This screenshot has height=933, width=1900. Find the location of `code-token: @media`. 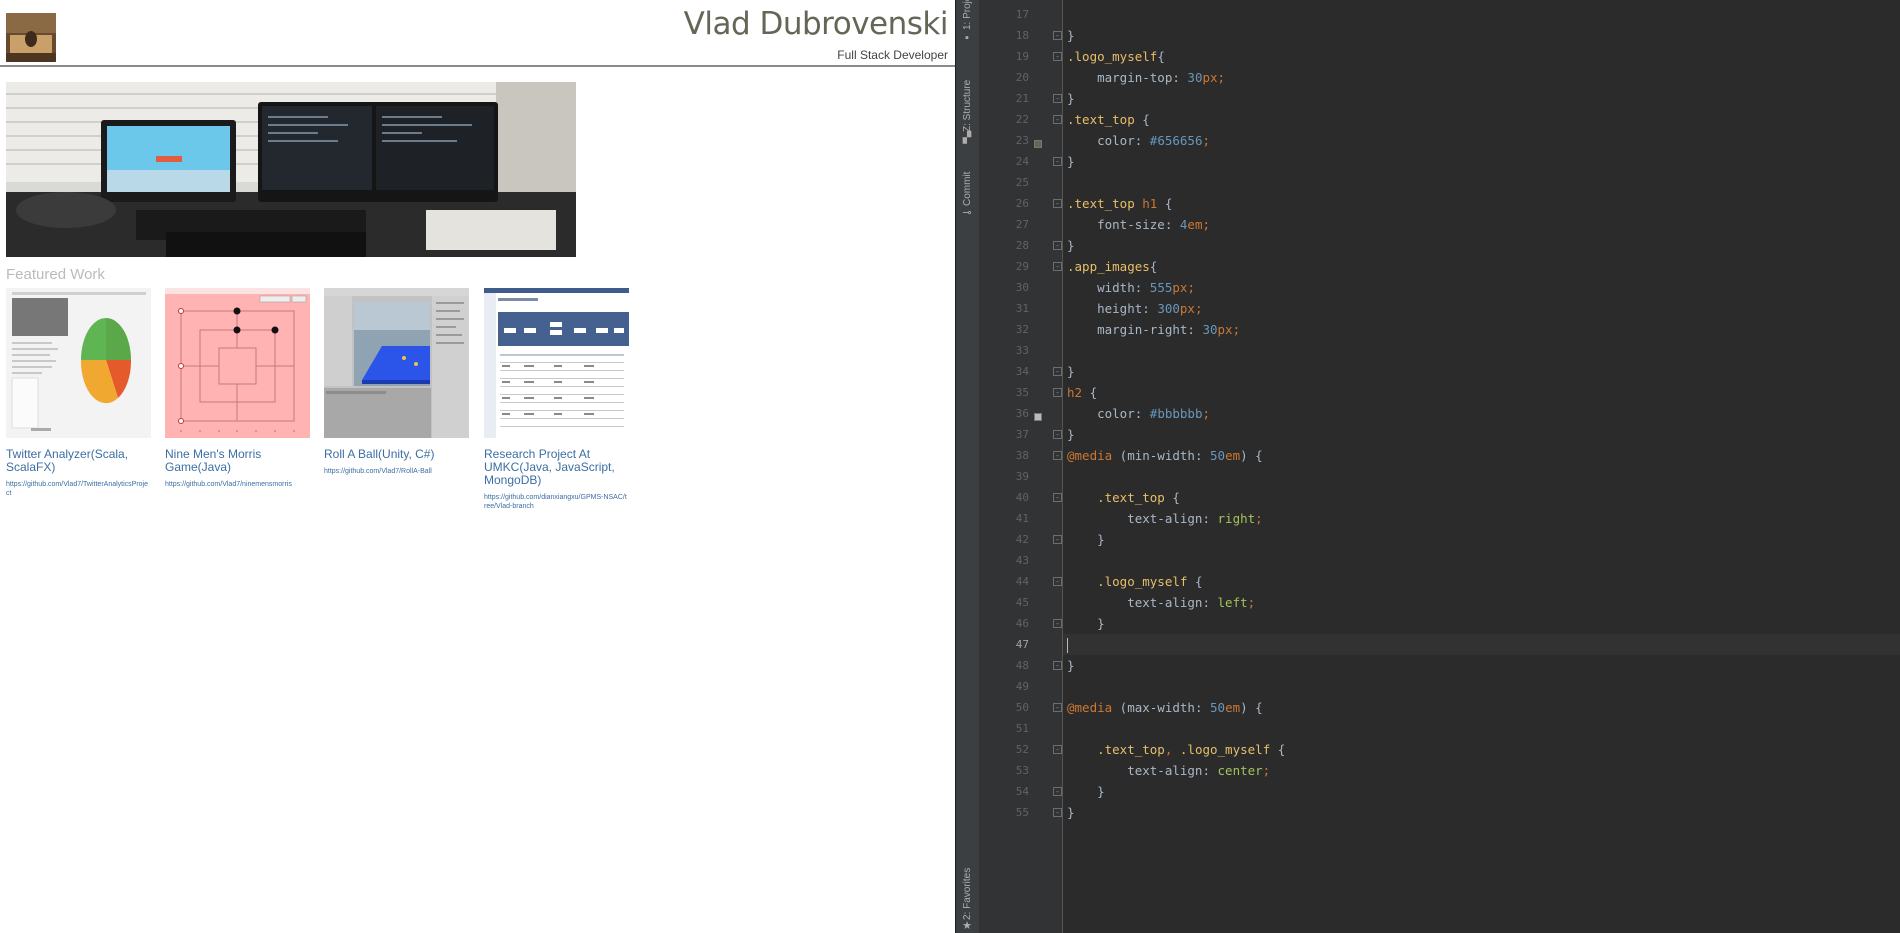

code-token: @media is located at coordinates (1090, 707).